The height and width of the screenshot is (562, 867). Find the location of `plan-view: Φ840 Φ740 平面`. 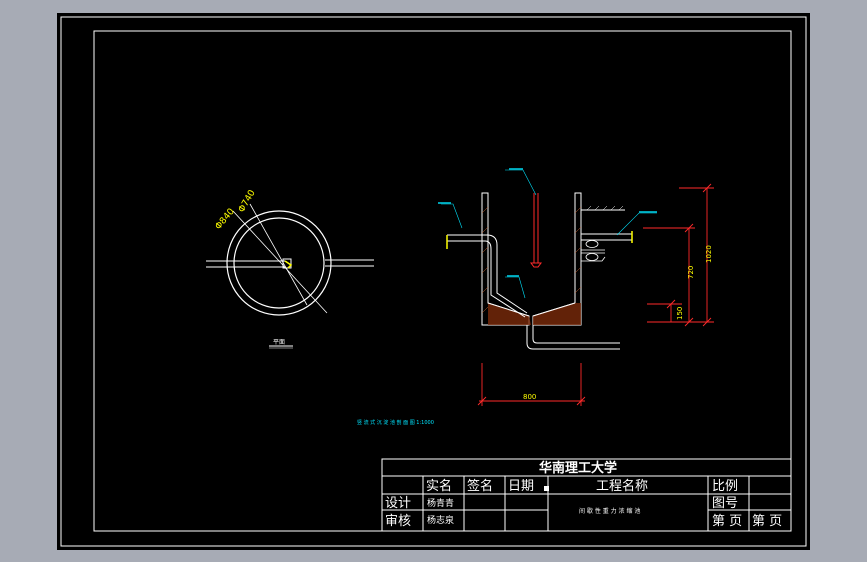

plan-view: Φ840 Φ740 平面 is located at coordinates (290, 268).